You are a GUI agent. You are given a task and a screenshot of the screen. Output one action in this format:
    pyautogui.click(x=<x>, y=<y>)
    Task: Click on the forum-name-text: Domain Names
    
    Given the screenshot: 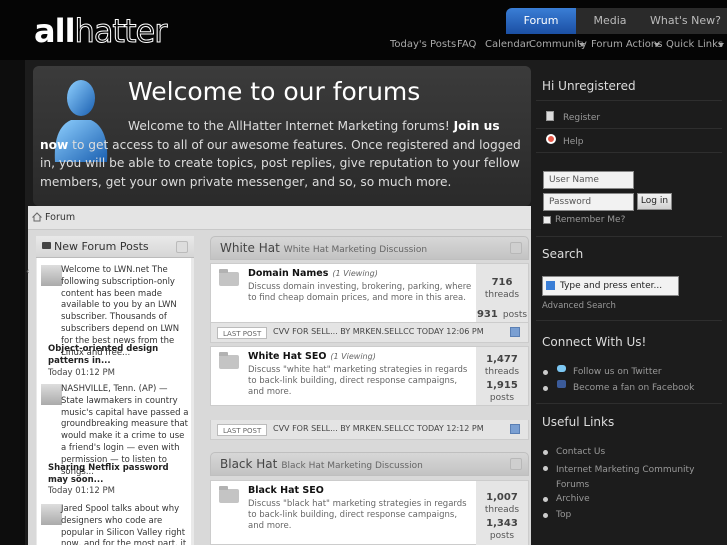 What is the action you would take?
    pyautogui.click(x=288, y=273)
    